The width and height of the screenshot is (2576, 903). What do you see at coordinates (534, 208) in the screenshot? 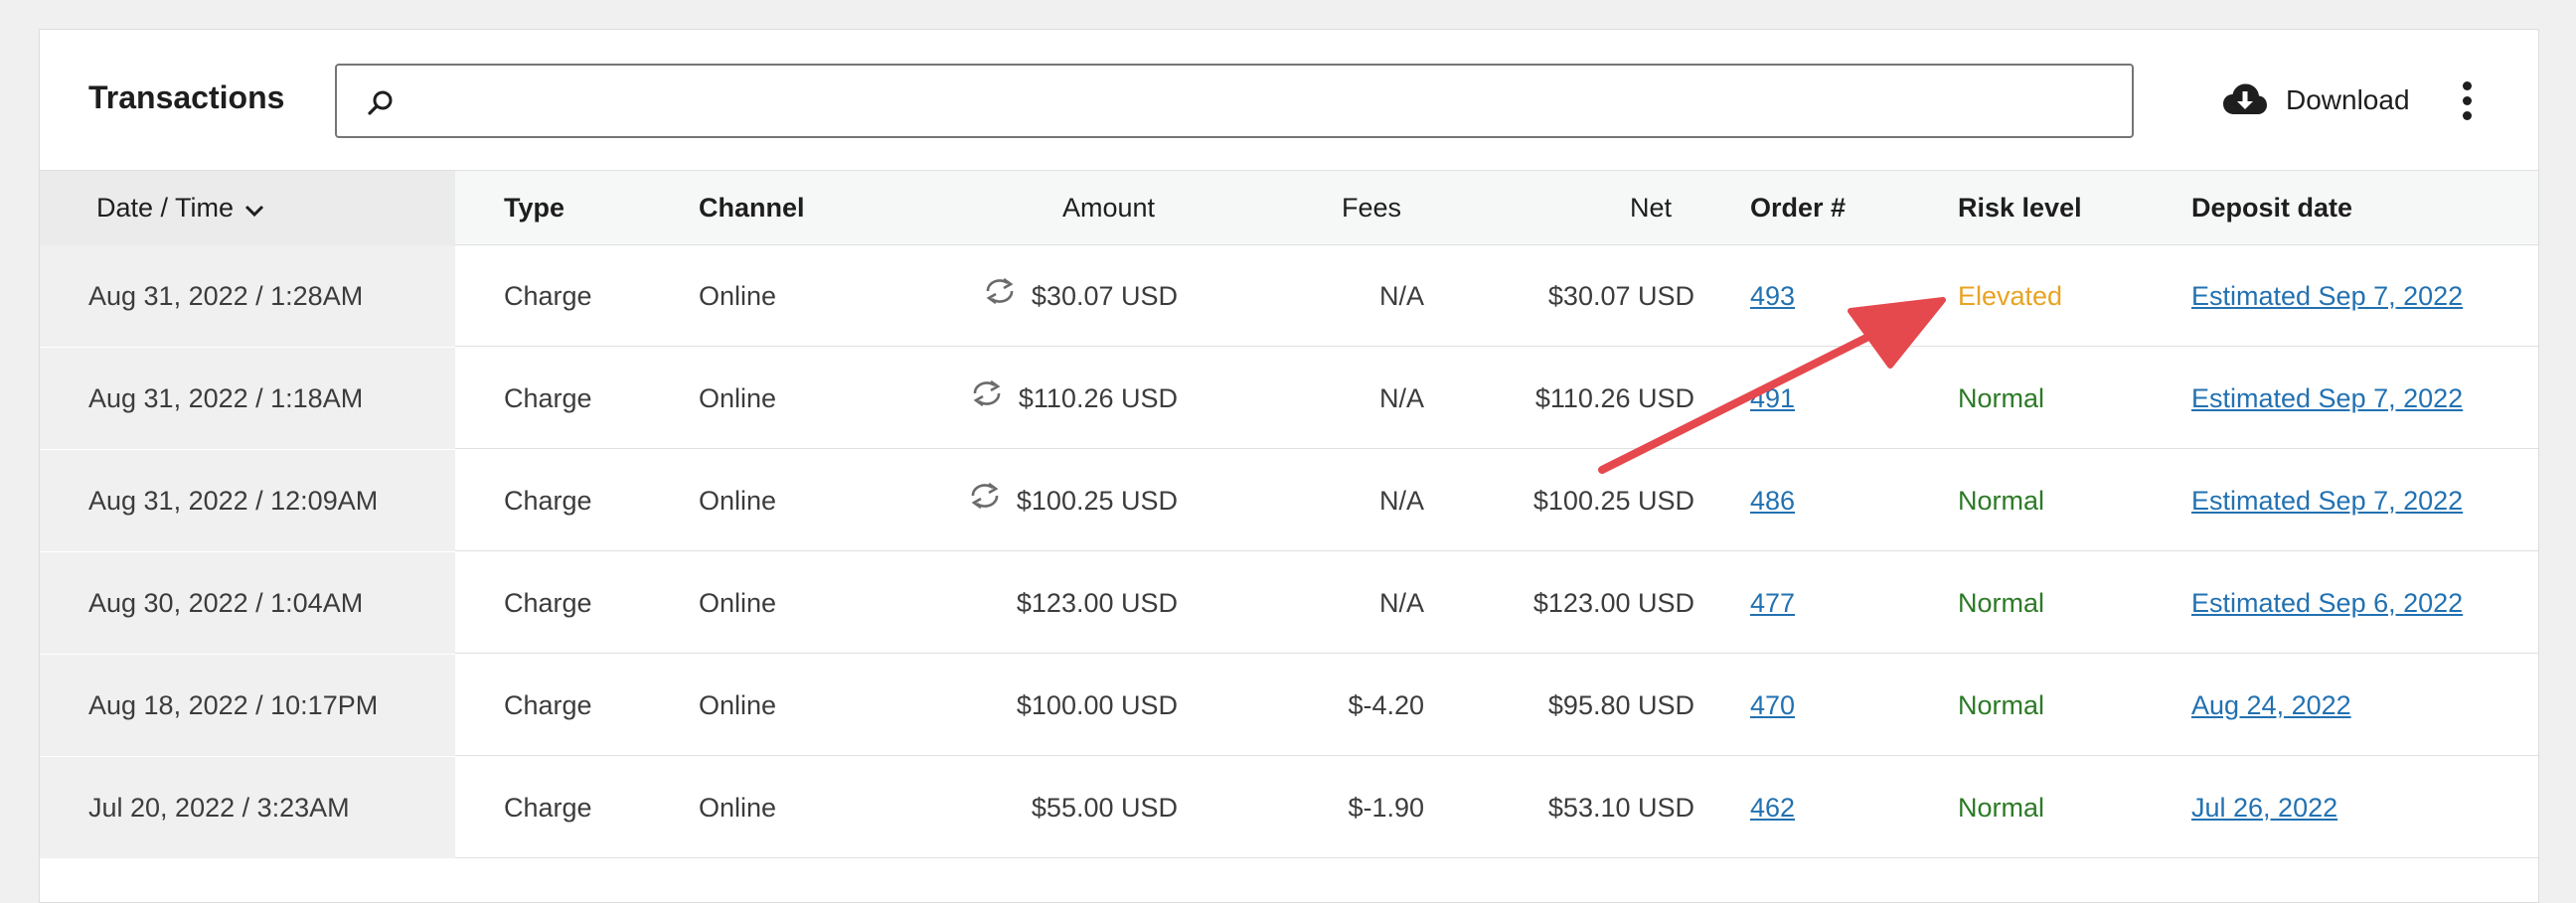
I see `column-header-type: Type` at bounding box center [534, 208].